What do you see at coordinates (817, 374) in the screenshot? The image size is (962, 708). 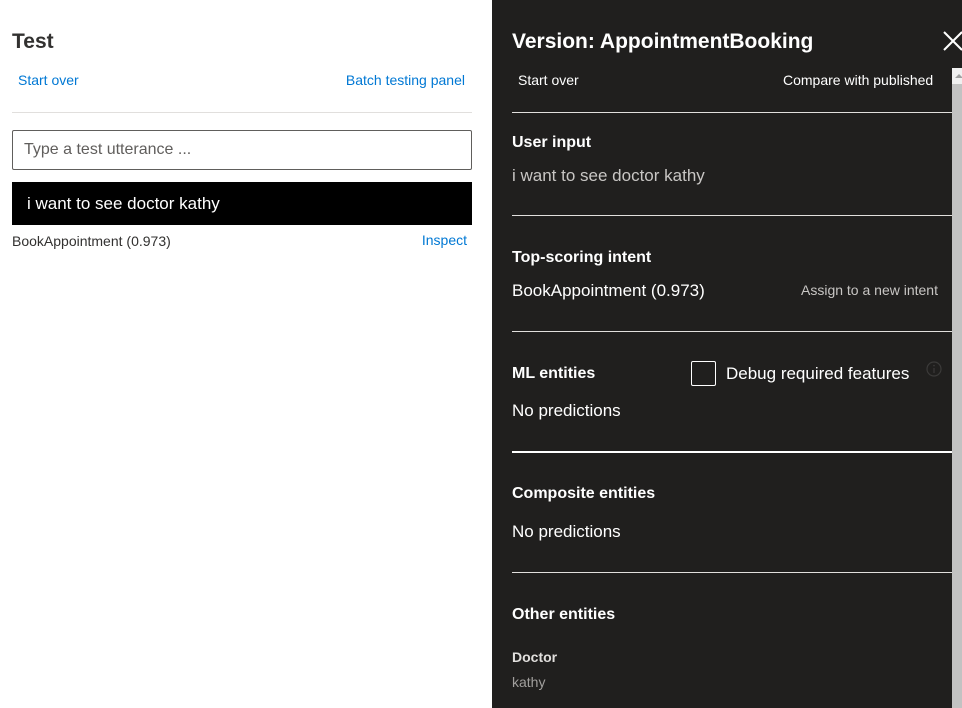 I see `debug-required-features-label: Debug required features` at bounding box center [817, 374].